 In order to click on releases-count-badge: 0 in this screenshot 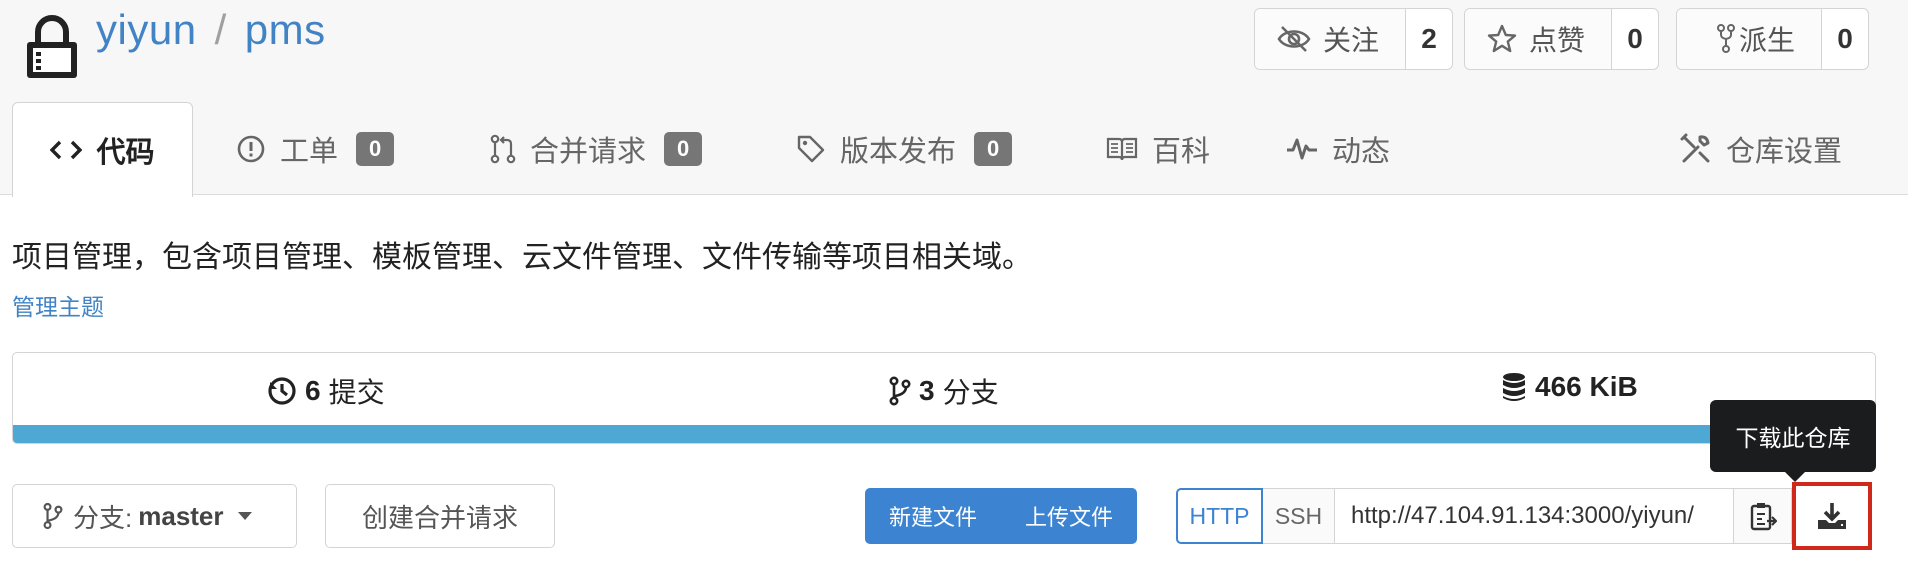, I will do `click(993, 149)`.